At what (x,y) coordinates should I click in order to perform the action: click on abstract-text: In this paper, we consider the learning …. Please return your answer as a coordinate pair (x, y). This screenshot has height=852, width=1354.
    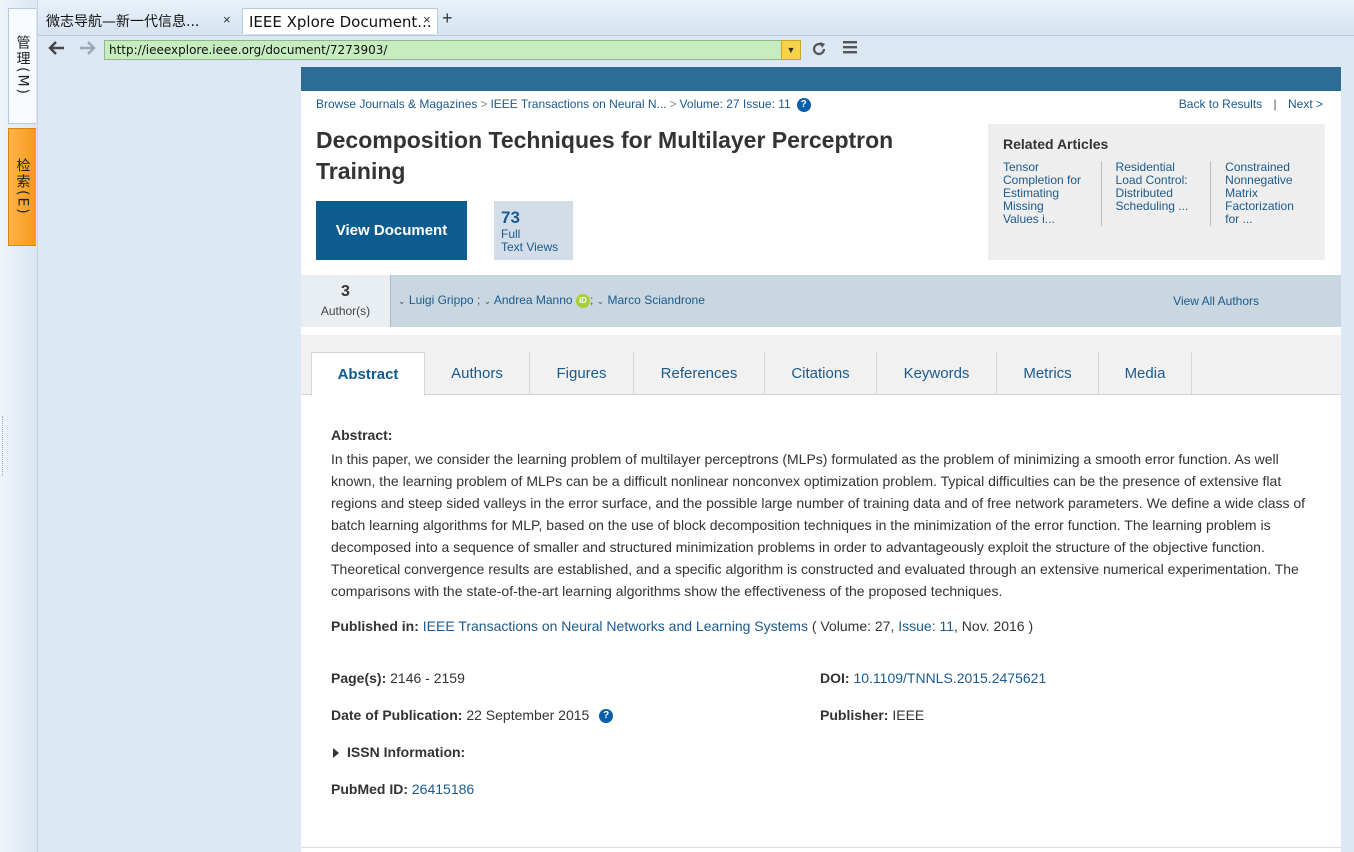
    Looking at the image, I should click on (818, 525).